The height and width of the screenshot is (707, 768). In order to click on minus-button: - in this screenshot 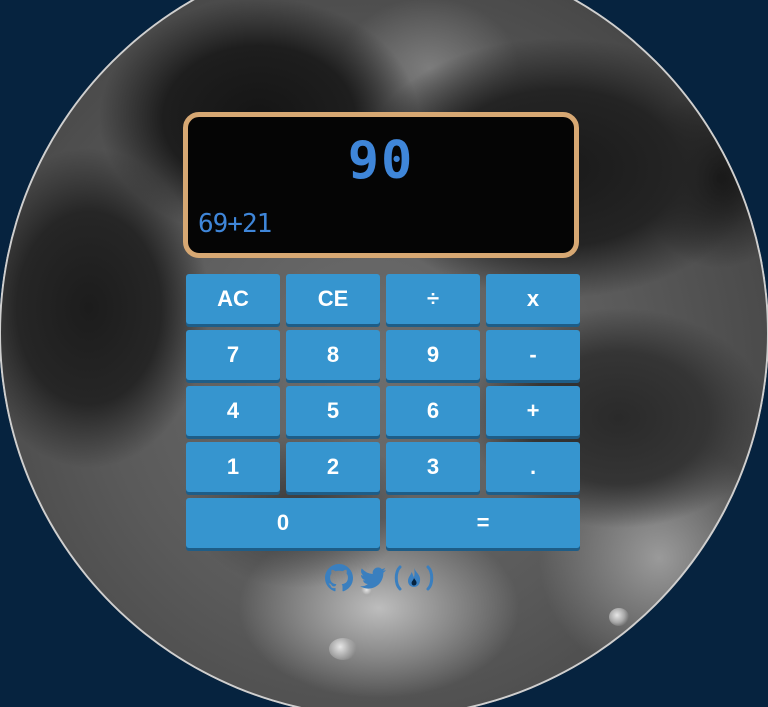, I will do `click(533, 355)`.